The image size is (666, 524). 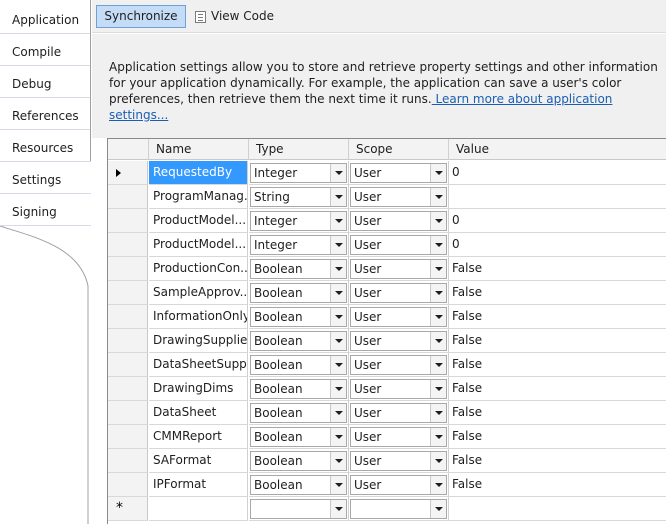 What do you see at coordinates (387, 293) in the screenshot?
I see `table-row: SampleApprov... Boolean User False` at bounding box center [387, 293].